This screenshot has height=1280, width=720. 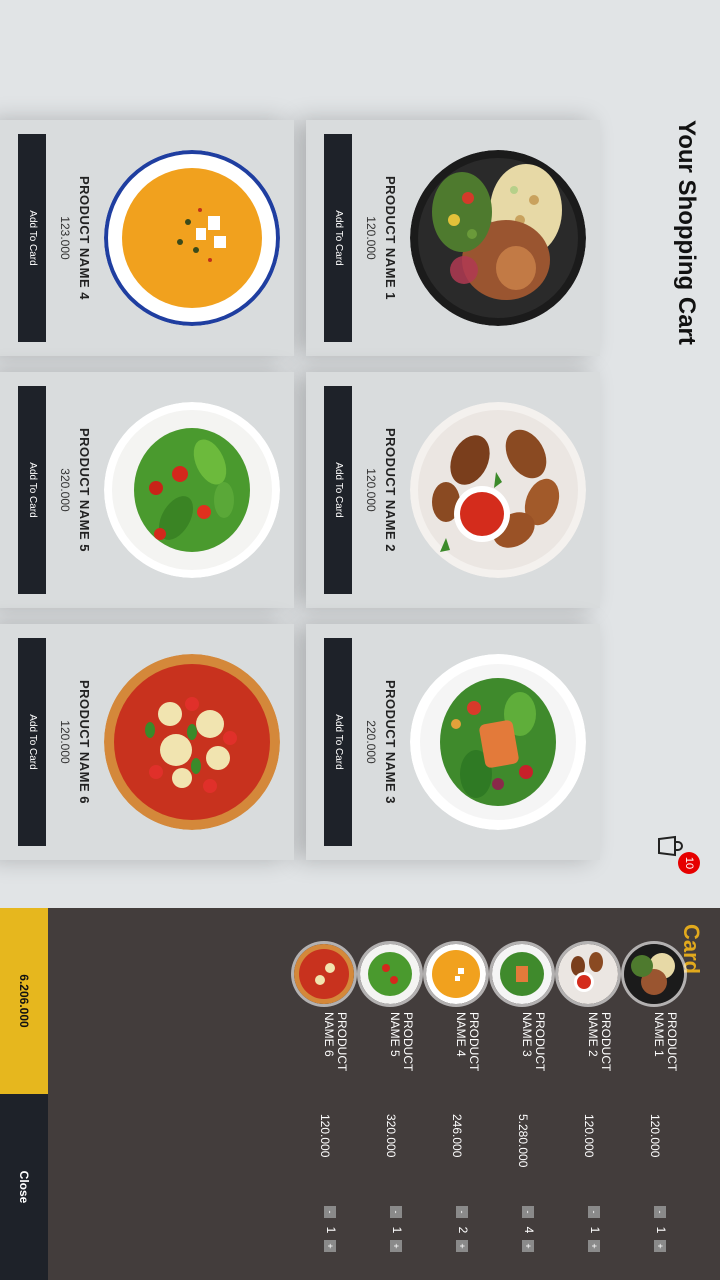 I want to click on product-name: PRODUCT NAME 1, so click(x=390, y=237).